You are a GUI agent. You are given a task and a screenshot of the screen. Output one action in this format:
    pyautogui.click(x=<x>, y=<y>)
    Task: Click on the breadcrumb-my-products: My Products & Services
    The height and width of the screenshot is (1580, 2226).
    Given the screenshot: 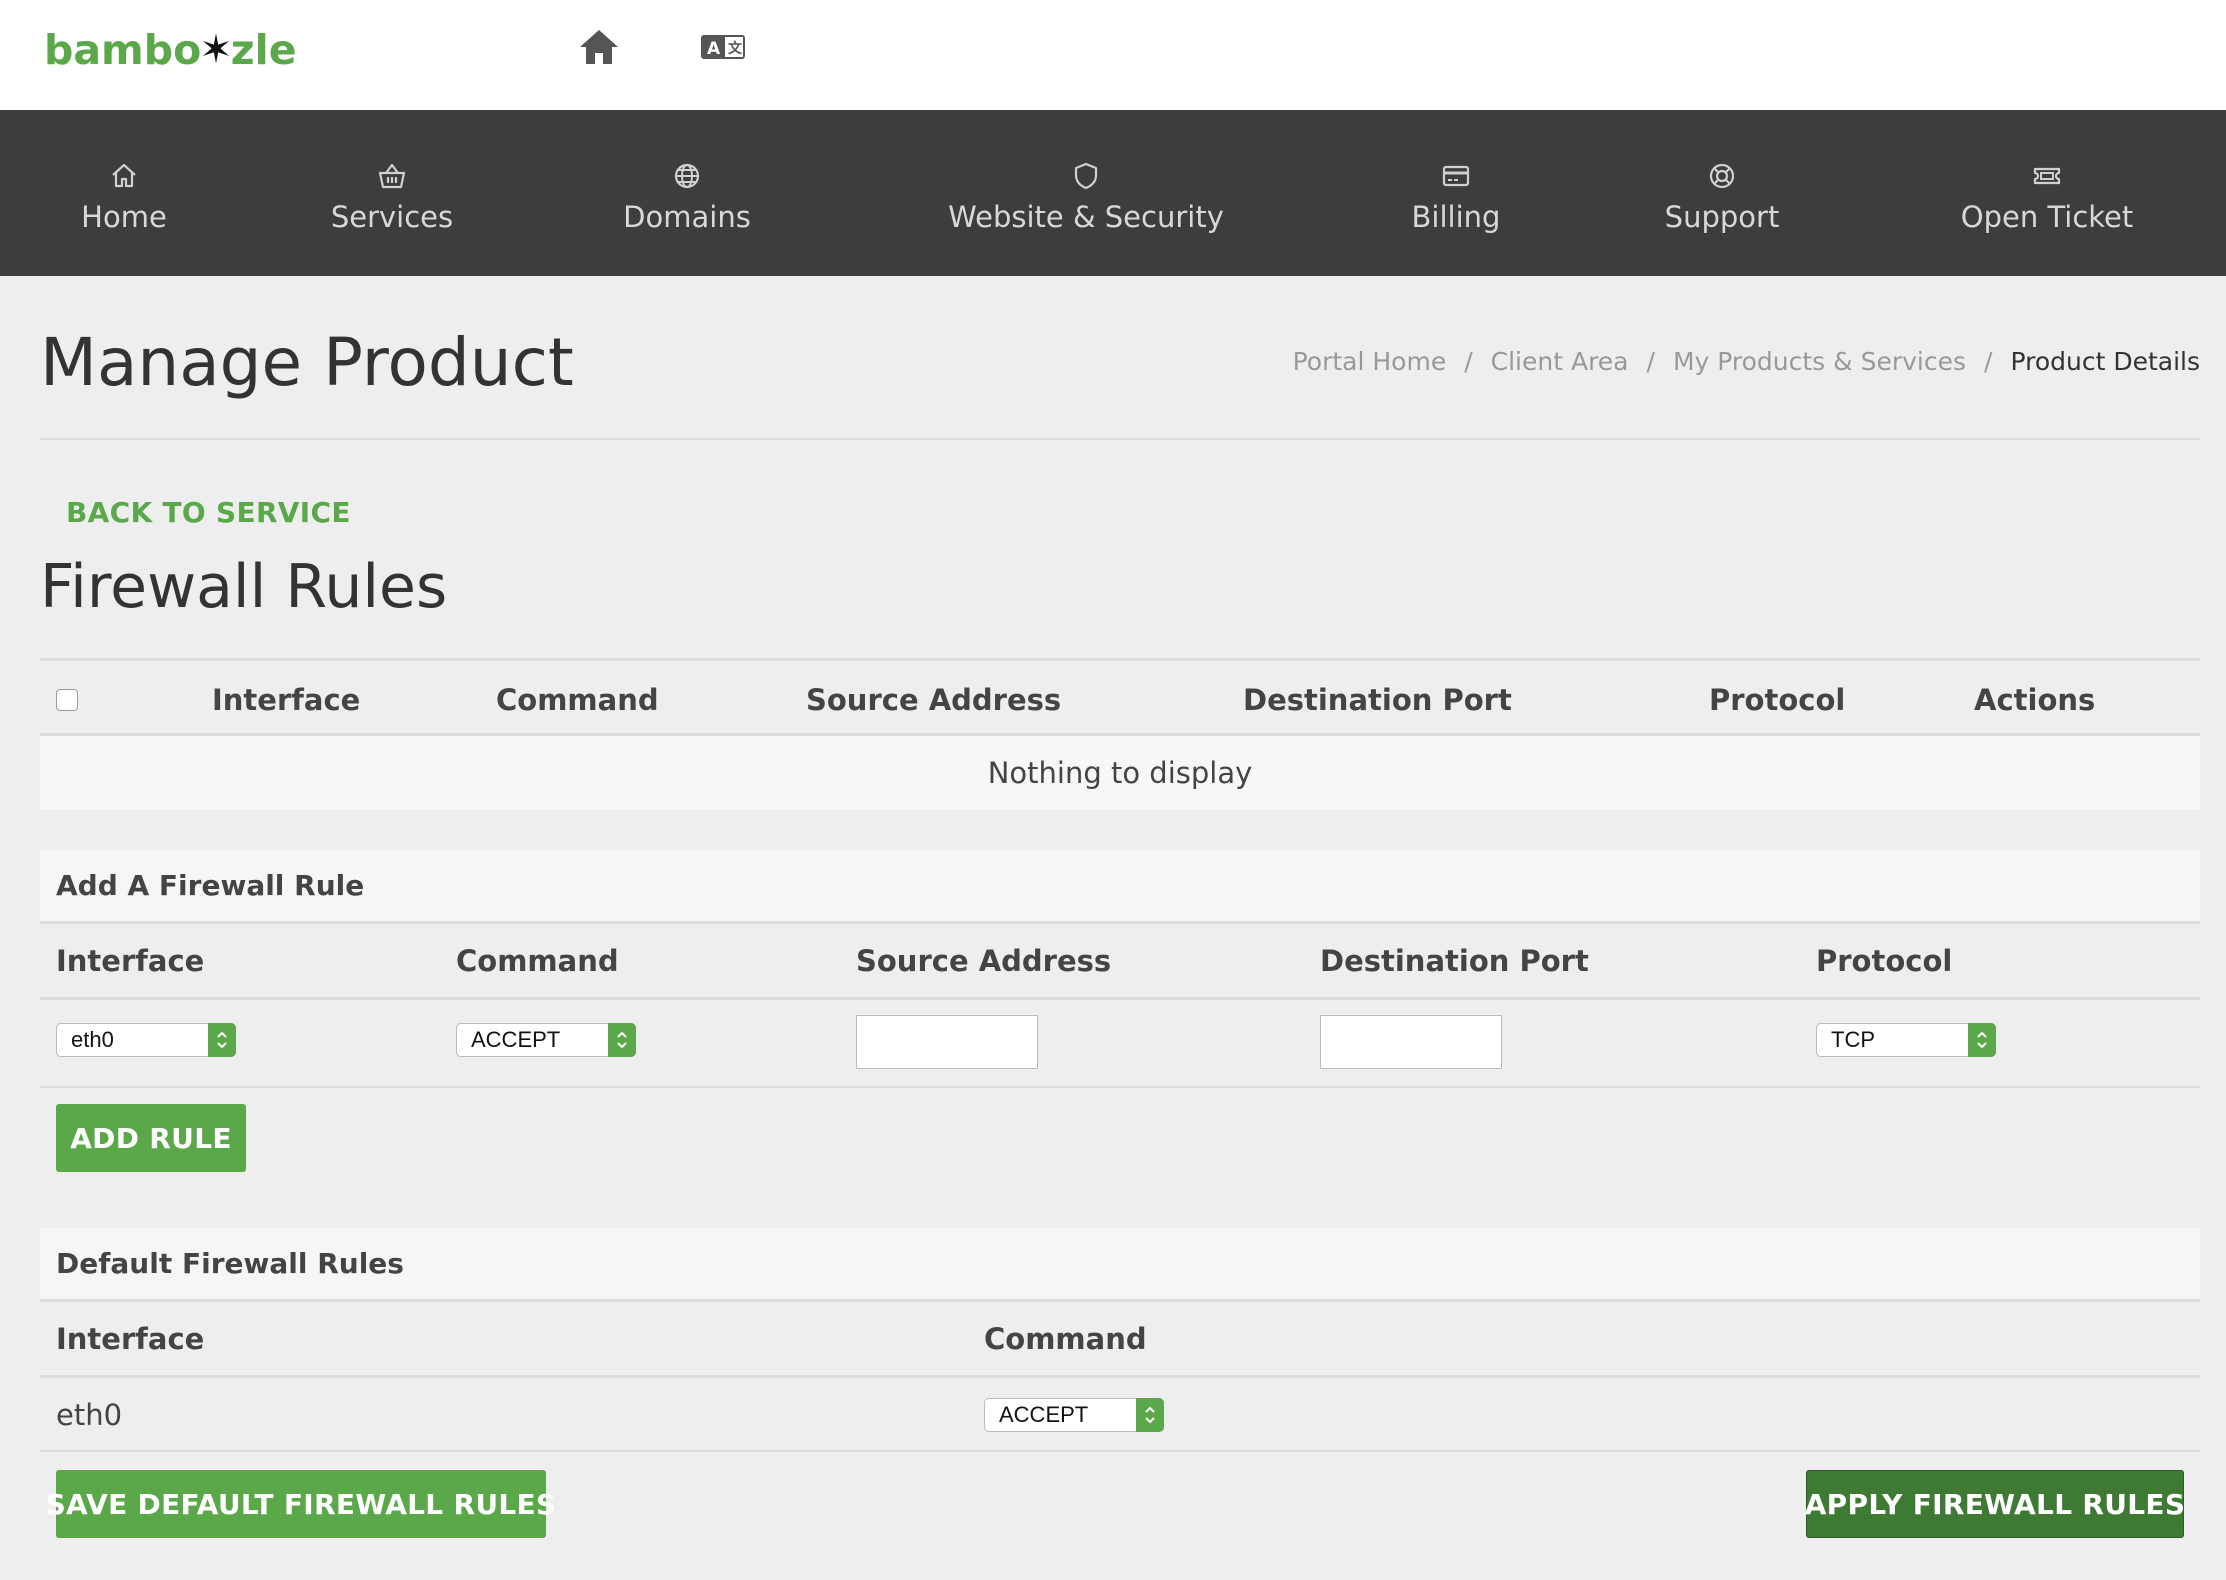 What is the action you would take?
    pyautogui.click(x=1819, y=361)
    